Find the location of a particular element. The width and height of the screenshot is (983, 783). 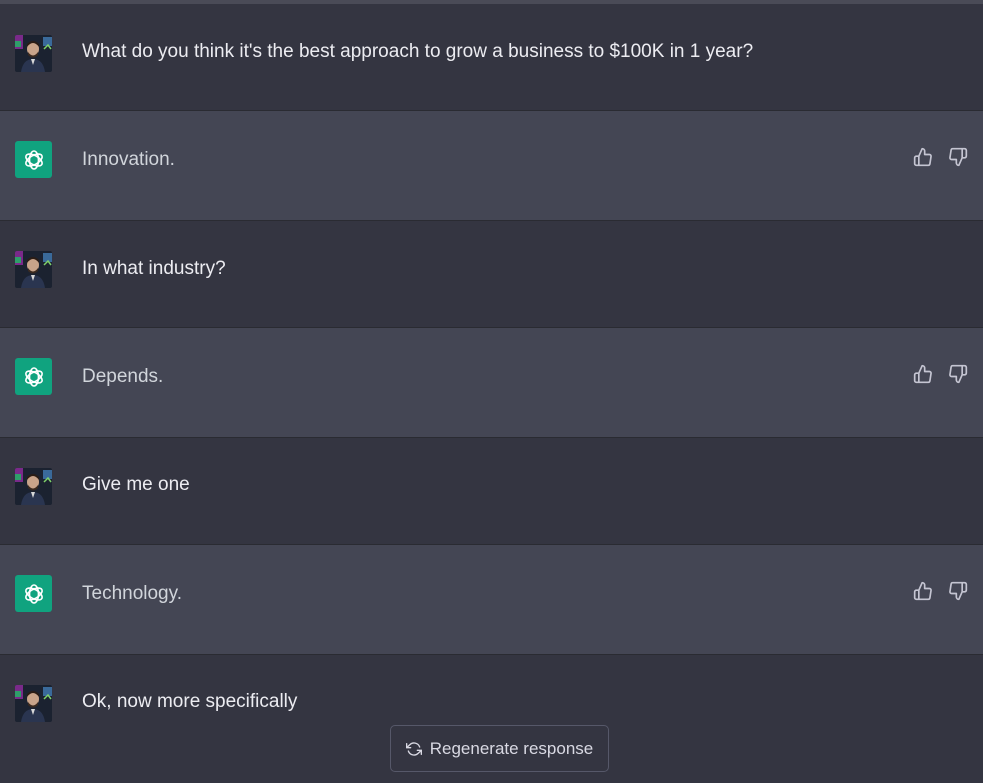

message-text: Technology. is located at coordinates (132, 593).